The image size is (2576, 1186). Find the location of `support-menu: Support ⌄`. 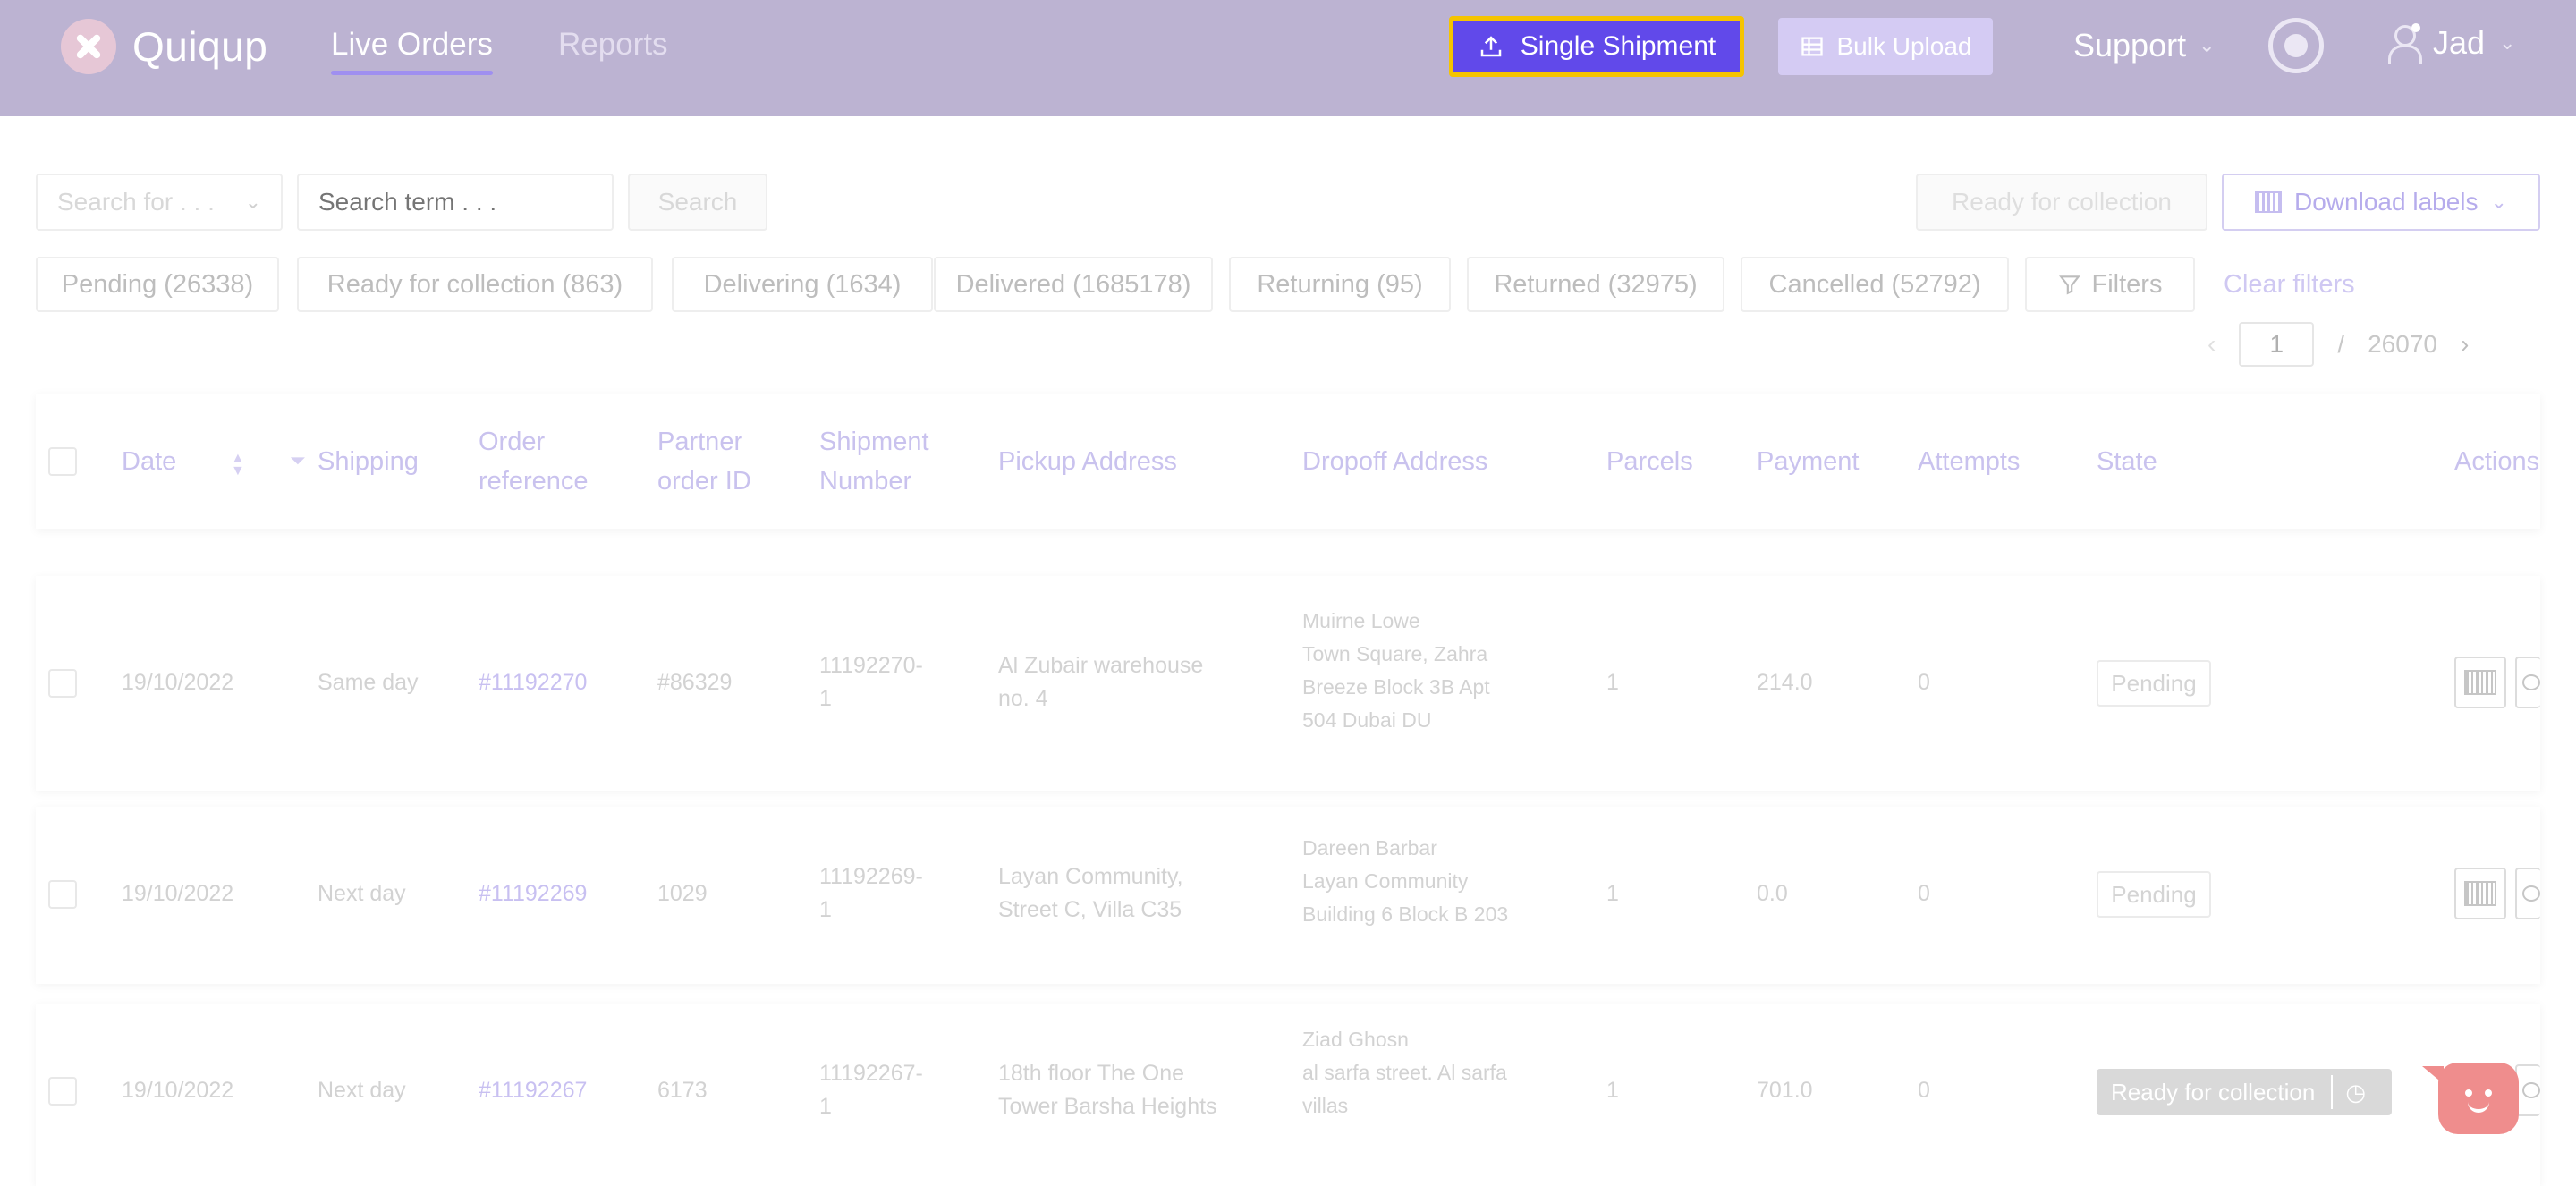

support-menu: Support ⌄ is located at coordinates (2144, 45).